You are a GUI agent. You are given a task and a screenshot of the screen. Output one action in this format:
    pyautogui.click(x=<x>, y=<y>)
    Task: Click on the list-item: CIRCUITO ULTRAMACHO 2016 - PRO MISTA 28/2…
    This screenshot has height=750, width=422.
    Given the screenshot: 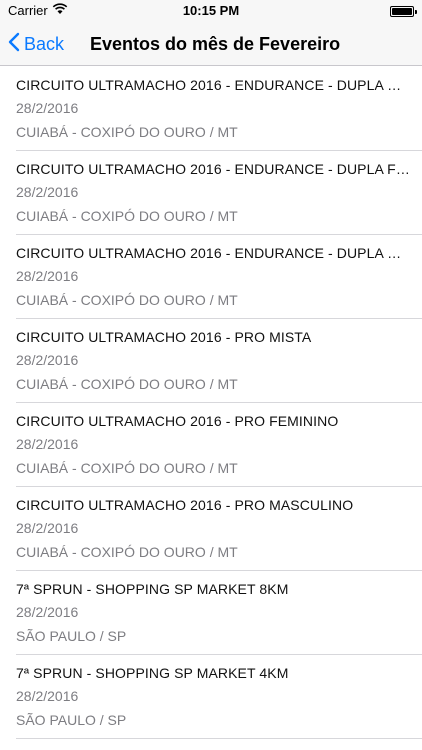 What is the action you would take?
    pyautogui.click(x=211, y=361)
    